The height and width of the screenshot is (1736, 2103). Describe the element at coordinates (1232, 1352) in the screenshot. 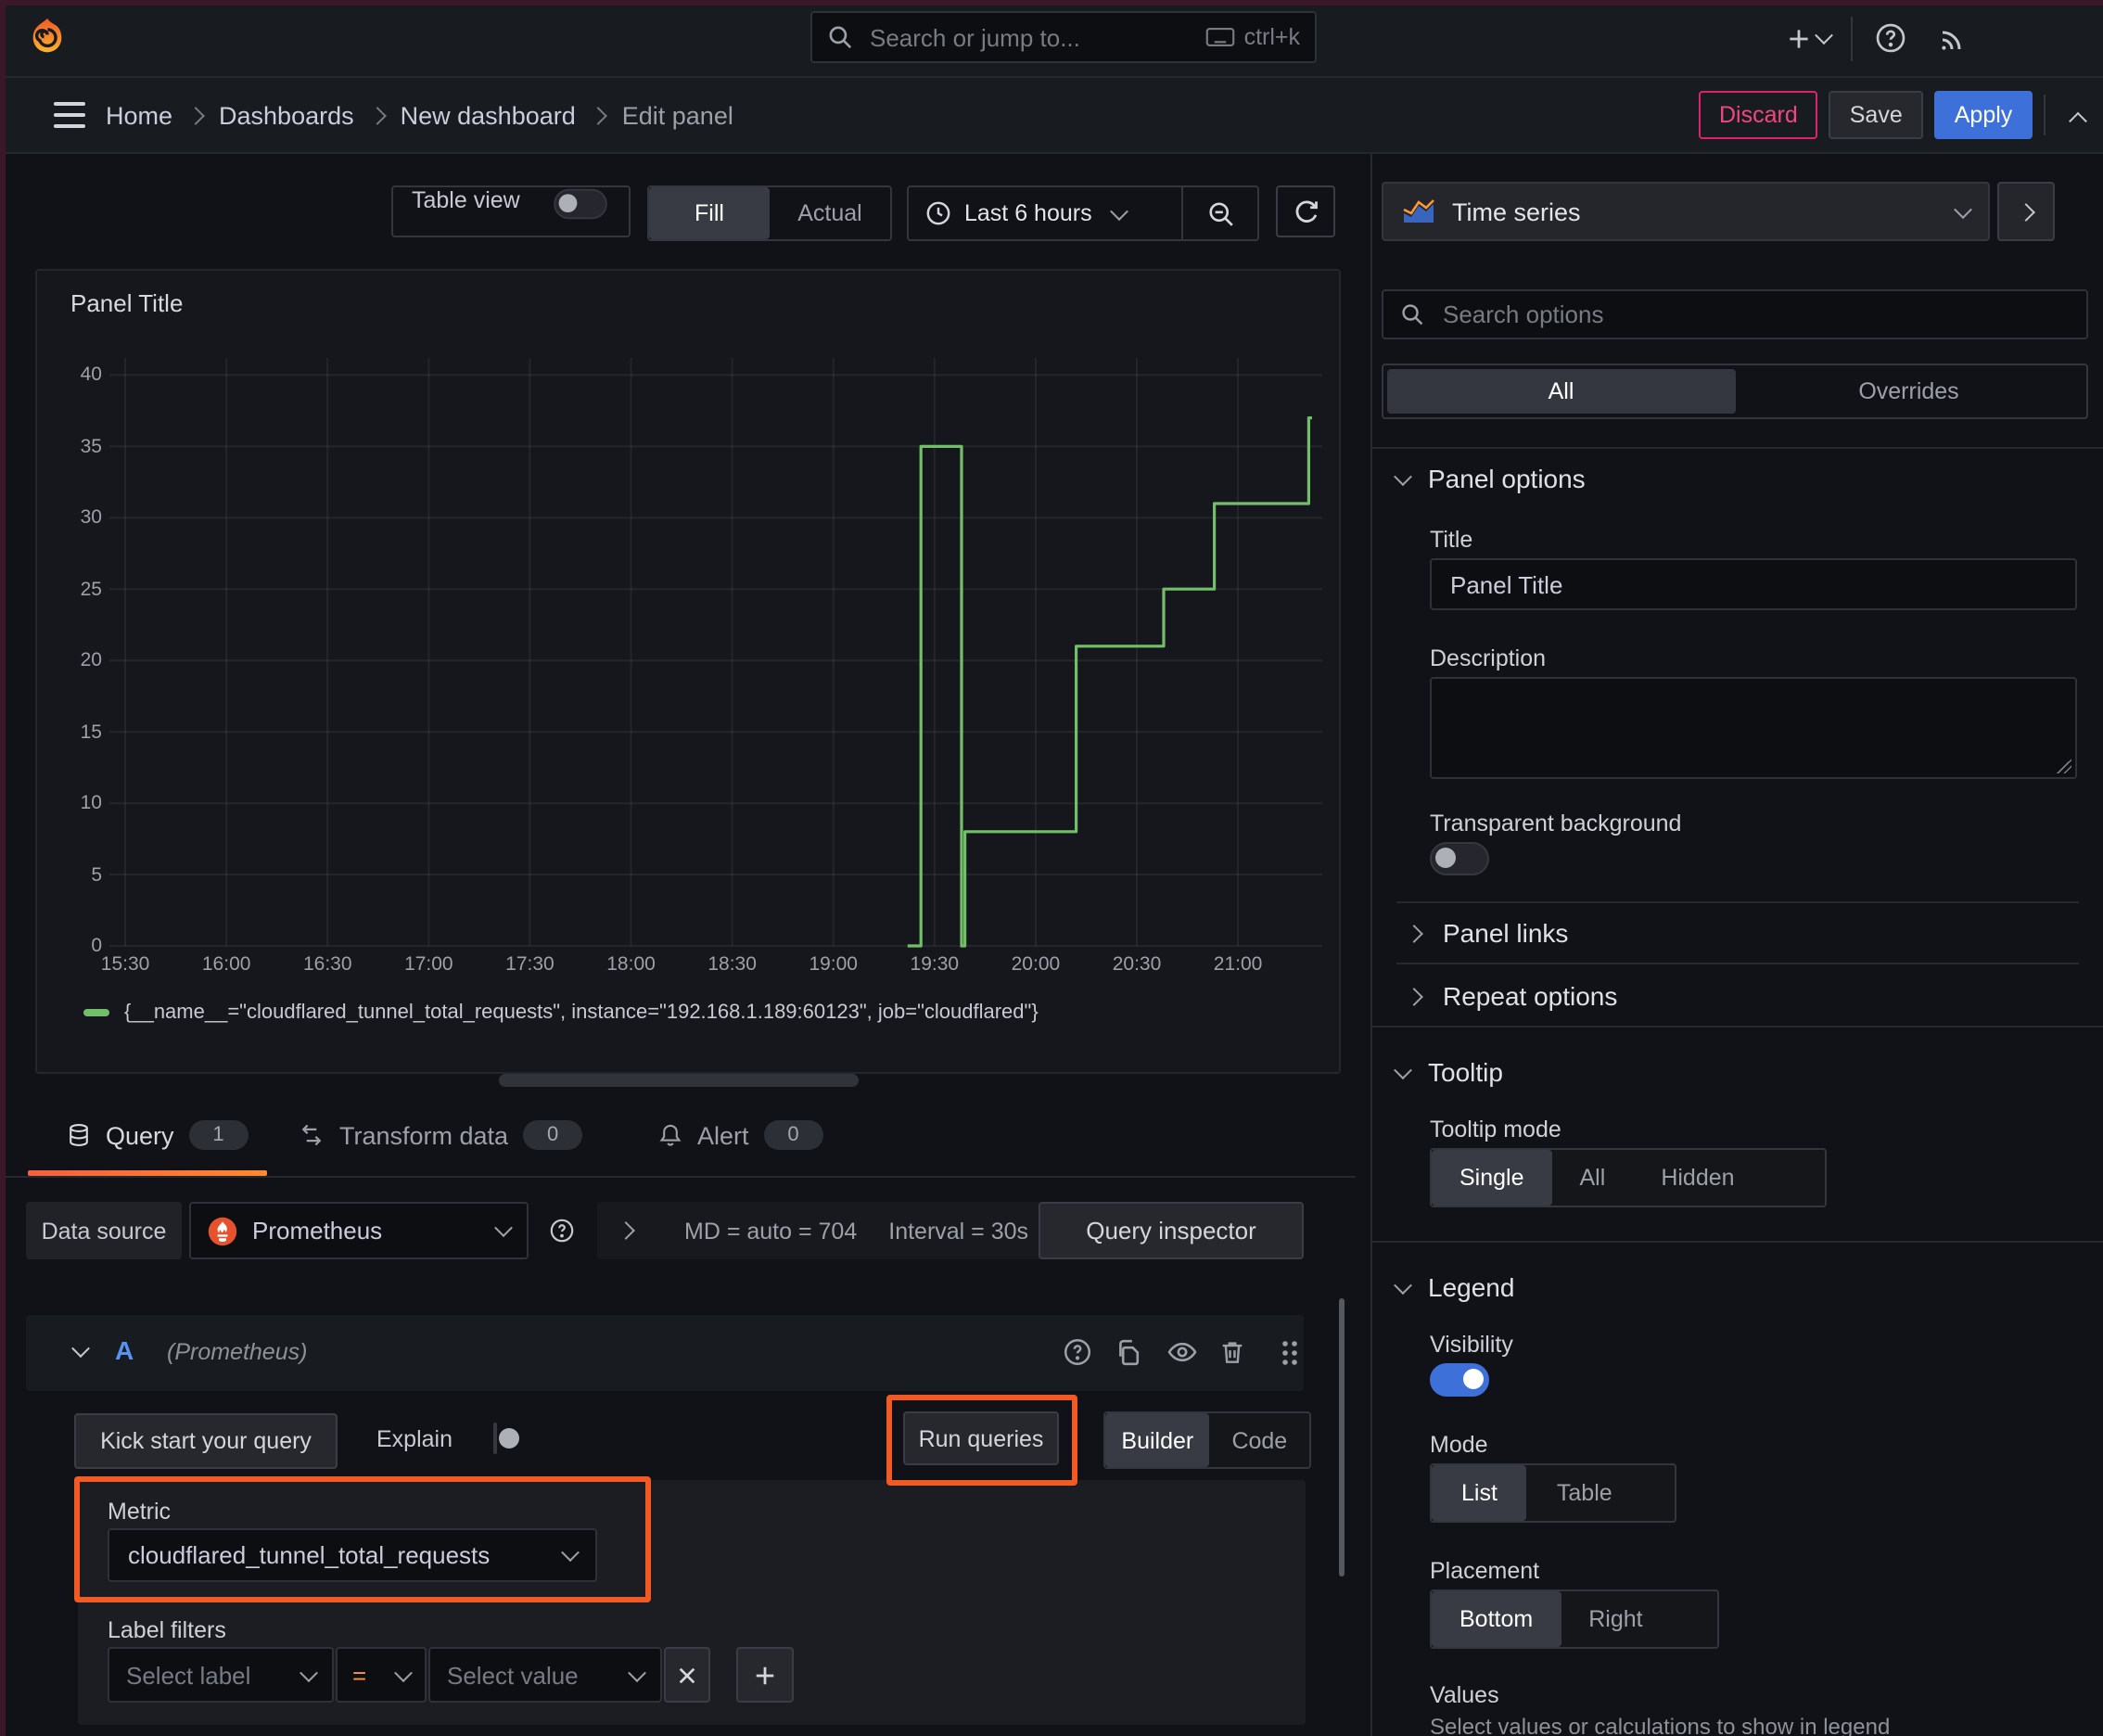

I see `delete-query-icon` at that location.